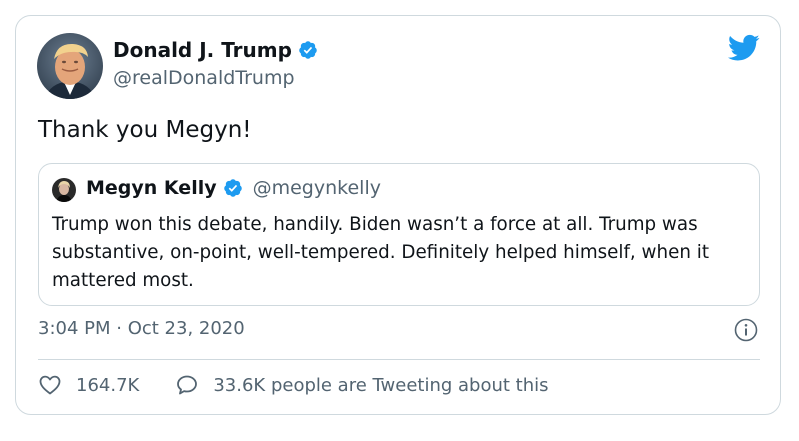  I want to click on quoted-author-handle: @megynkelly, so click(317, 188).